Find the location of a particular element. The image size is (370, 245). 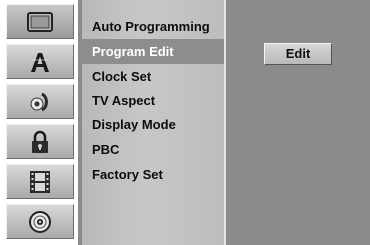

film-strip-icon is located at coordinates (40, 182).